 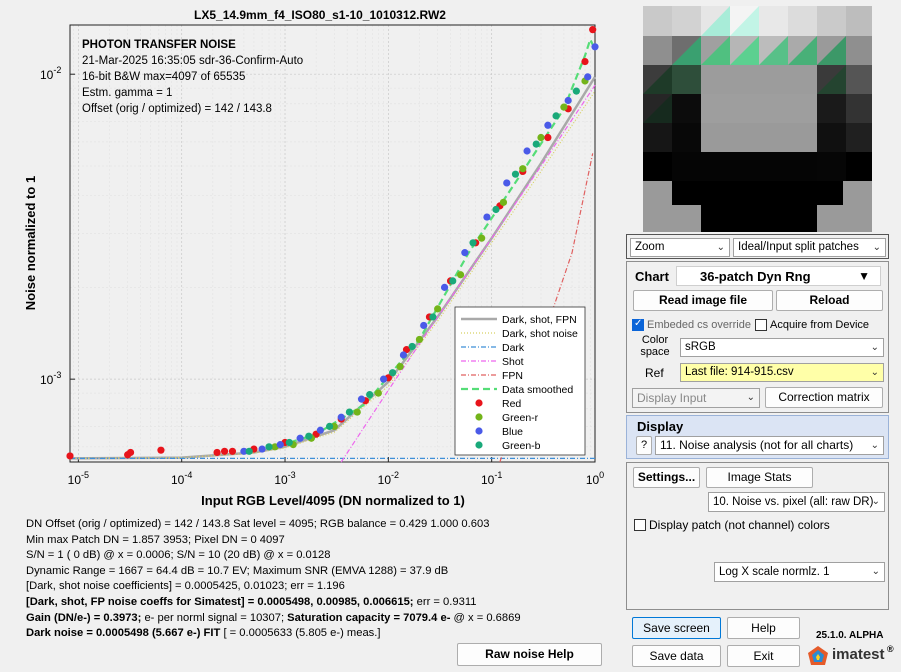 What do you see at coordinates (652, 276) in the screenshot?
I see `chart-panel-label: Chart` at bounding box center [652, 276].